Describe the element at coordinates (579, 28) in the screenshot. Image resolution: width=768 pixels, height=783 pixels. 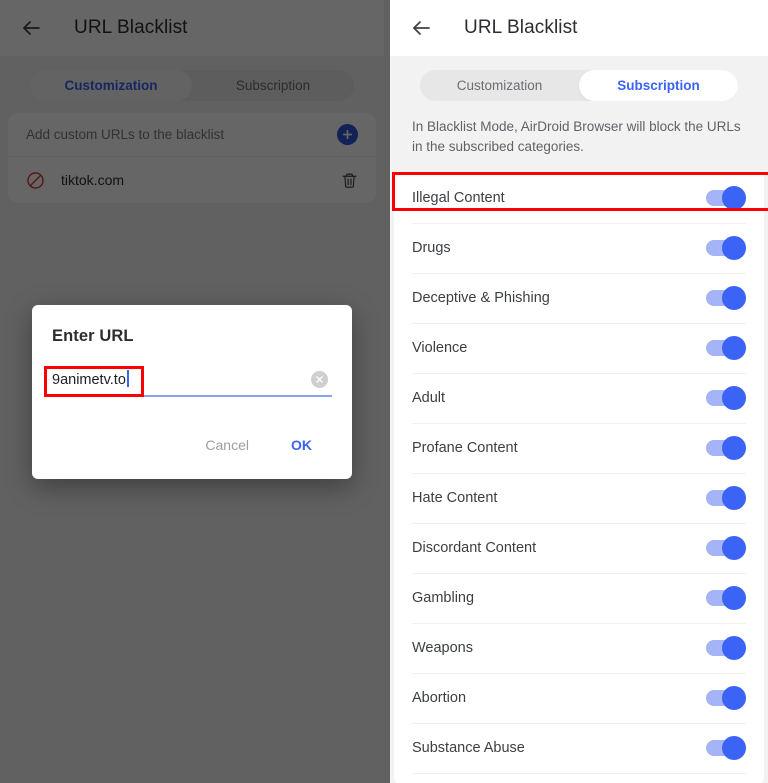
I see `right-app-bar: URL Blacklist` at that location.